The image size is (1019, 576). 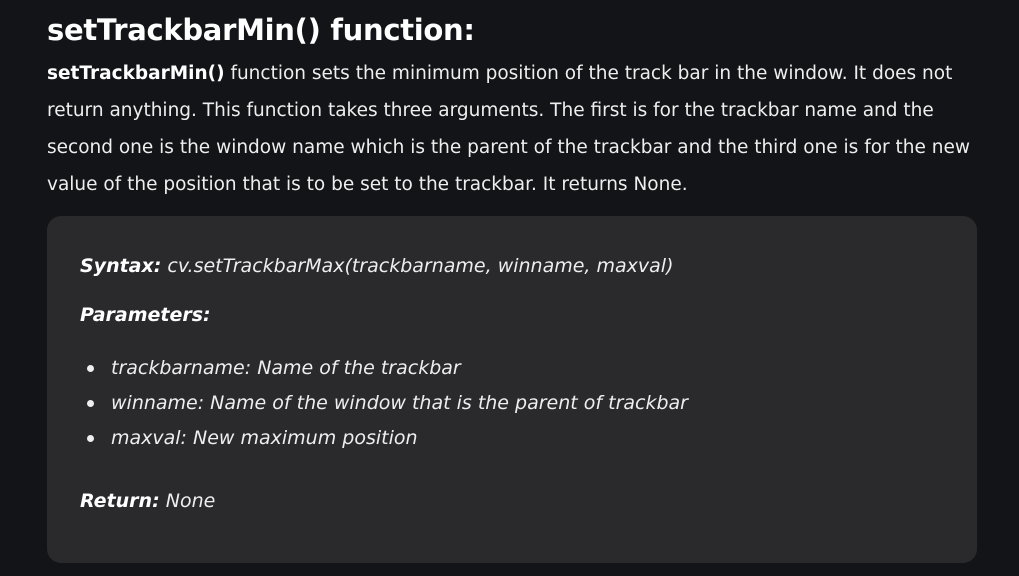 What do you see at coordinates (264, 438) in the screenshot?
I see `parameter-text: maxval: New maximum position` at bounding box center [264, 438].